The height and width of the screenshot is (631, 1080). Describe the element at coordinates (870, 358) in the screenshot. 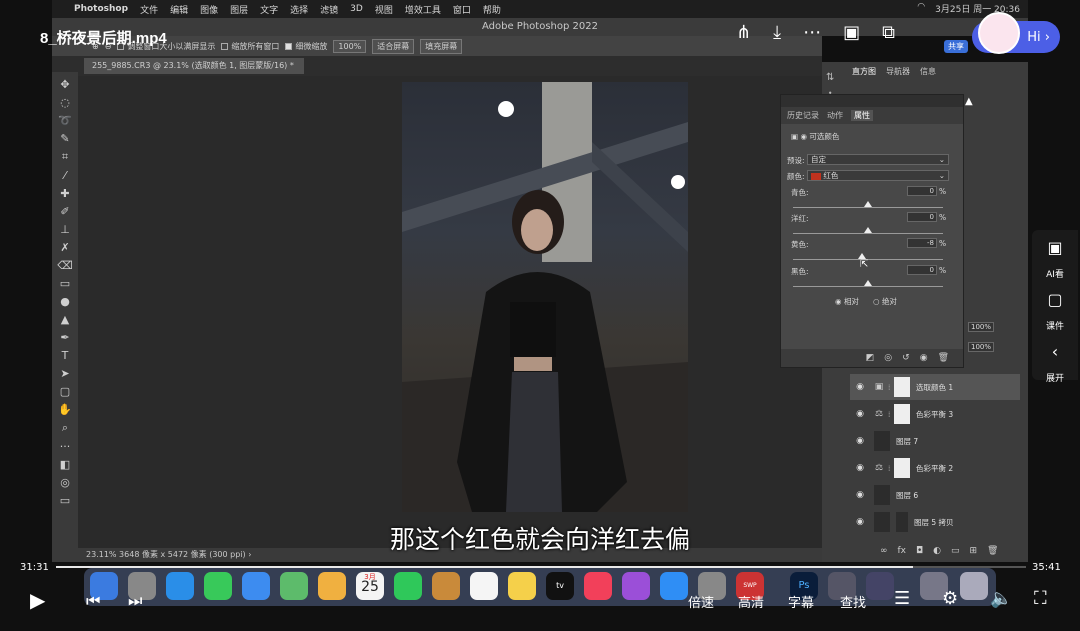

I see `clip-to-layer-icon: ◩` at that location.